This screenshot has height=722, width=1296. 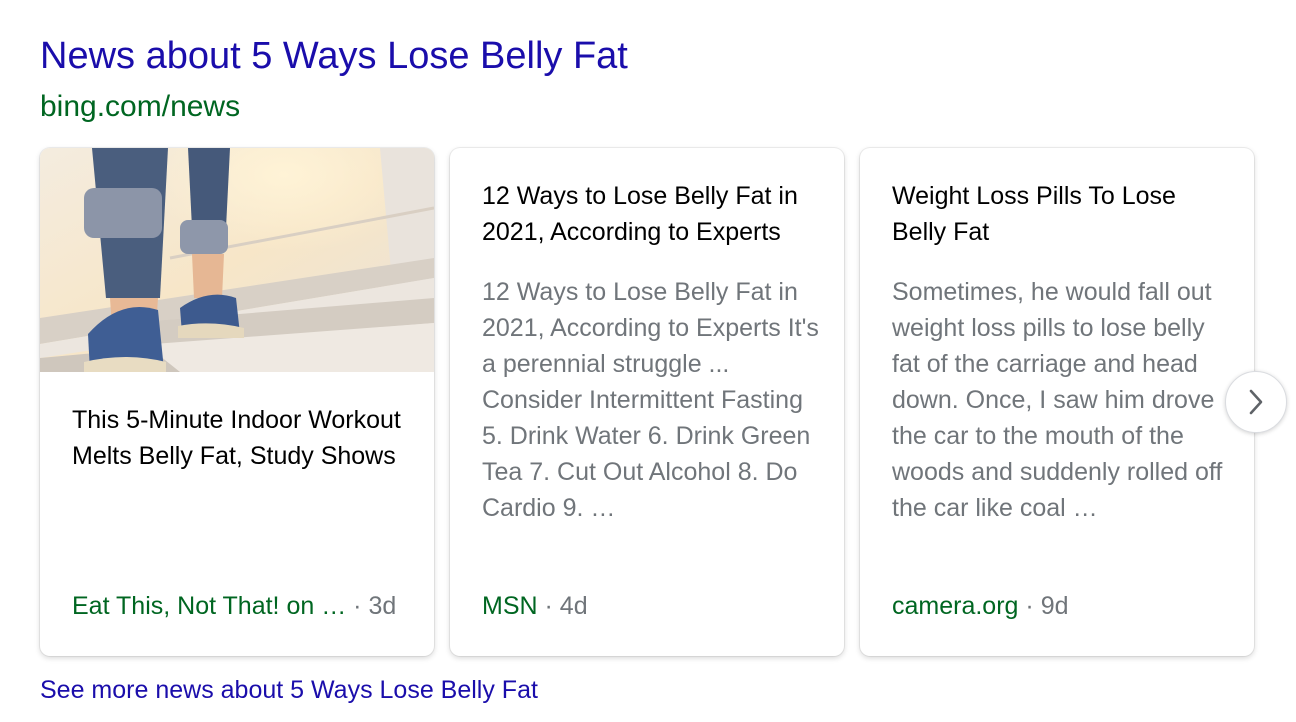 I want to click on carousel-next-button, so click(x=1256, y=402).